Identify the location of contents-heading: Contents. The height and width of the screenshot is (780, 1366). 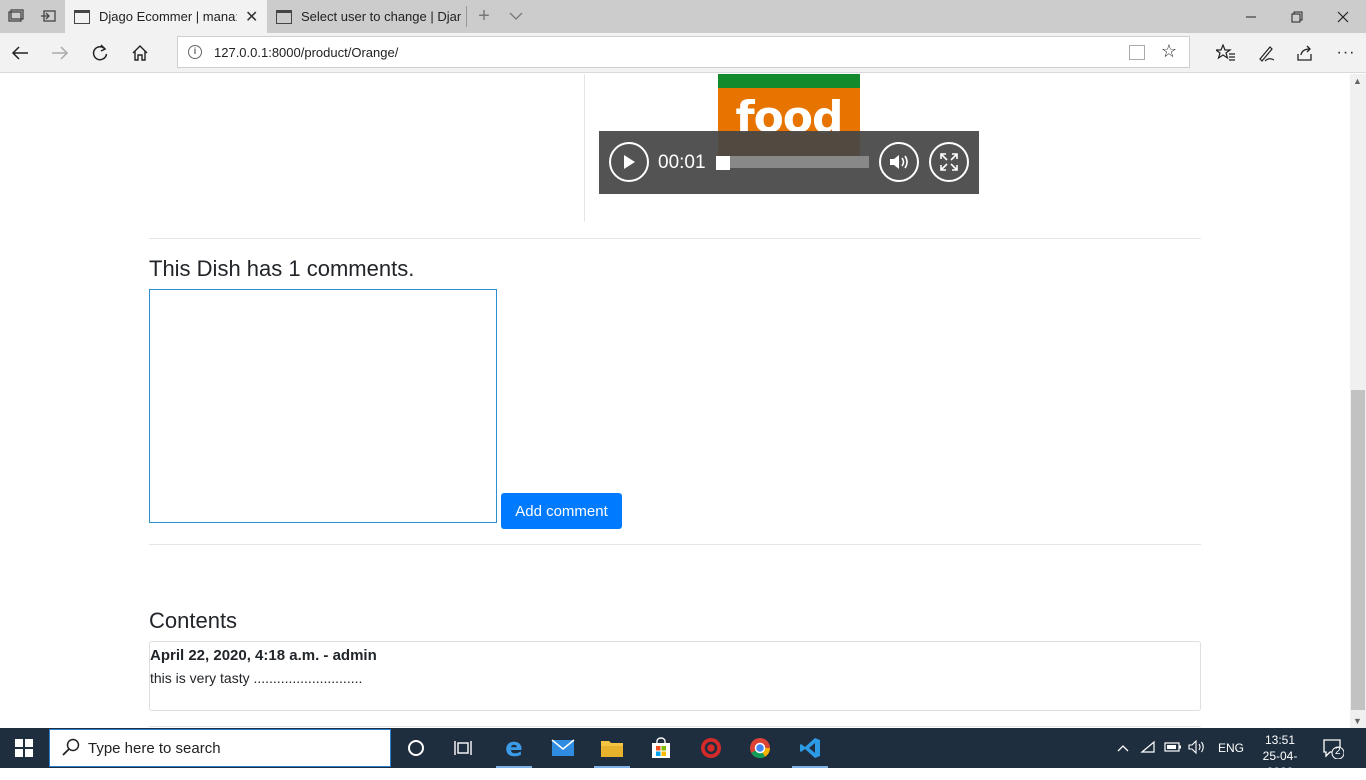
(193, 620).